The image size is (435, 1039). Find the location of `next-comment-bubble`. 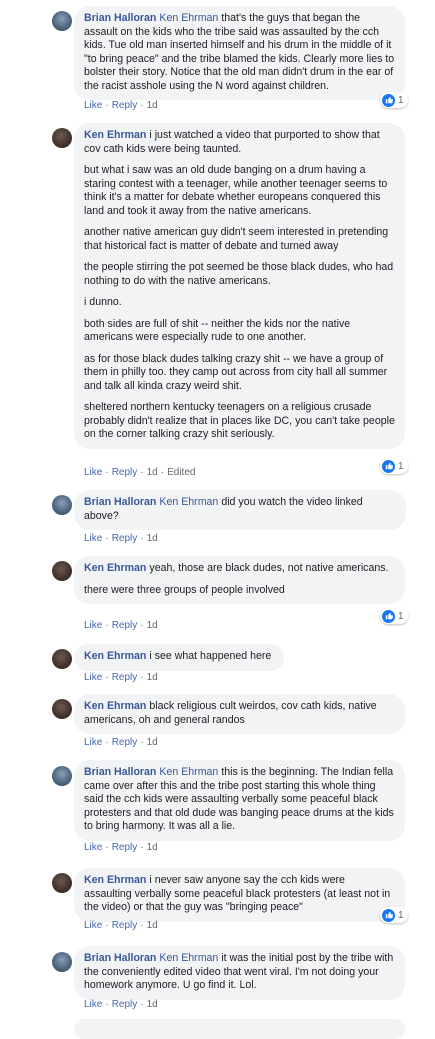

next-comment-bubble is located at coordinates (239, 1029).